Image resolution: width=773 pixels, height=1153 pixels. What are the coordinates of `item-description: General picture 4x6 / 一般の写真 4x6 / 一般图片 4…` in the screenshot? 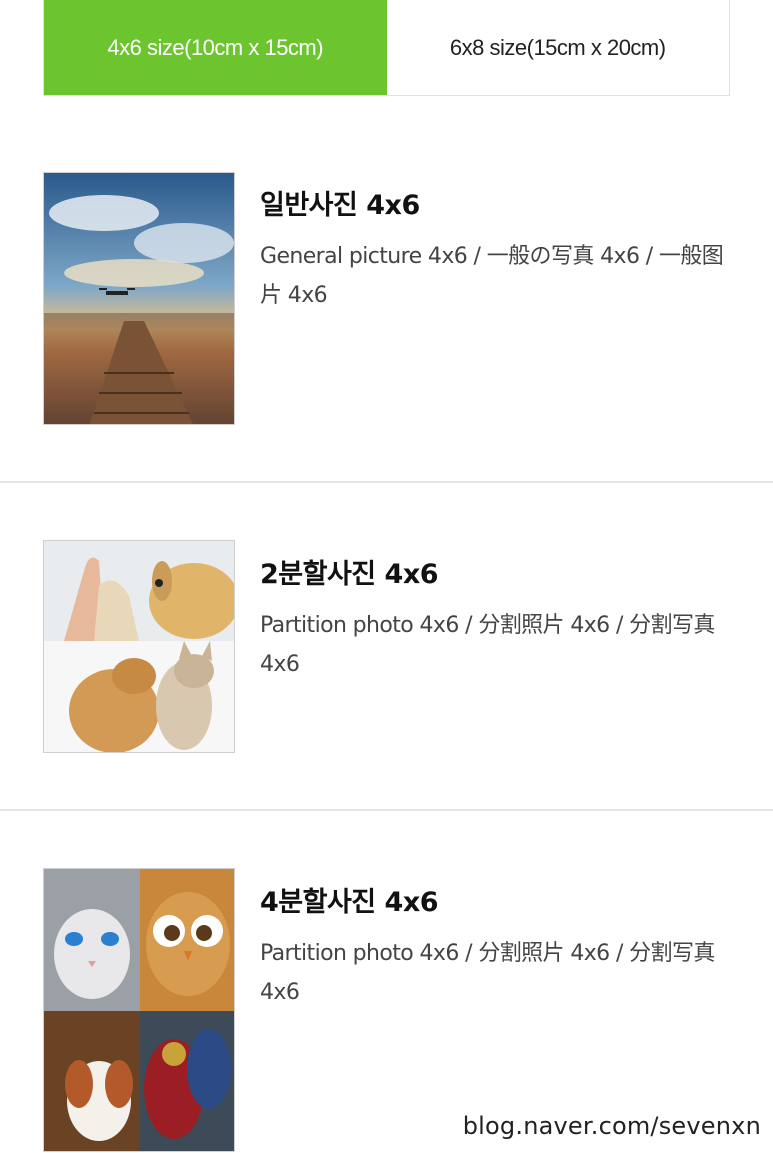 It's located at (492, 276).